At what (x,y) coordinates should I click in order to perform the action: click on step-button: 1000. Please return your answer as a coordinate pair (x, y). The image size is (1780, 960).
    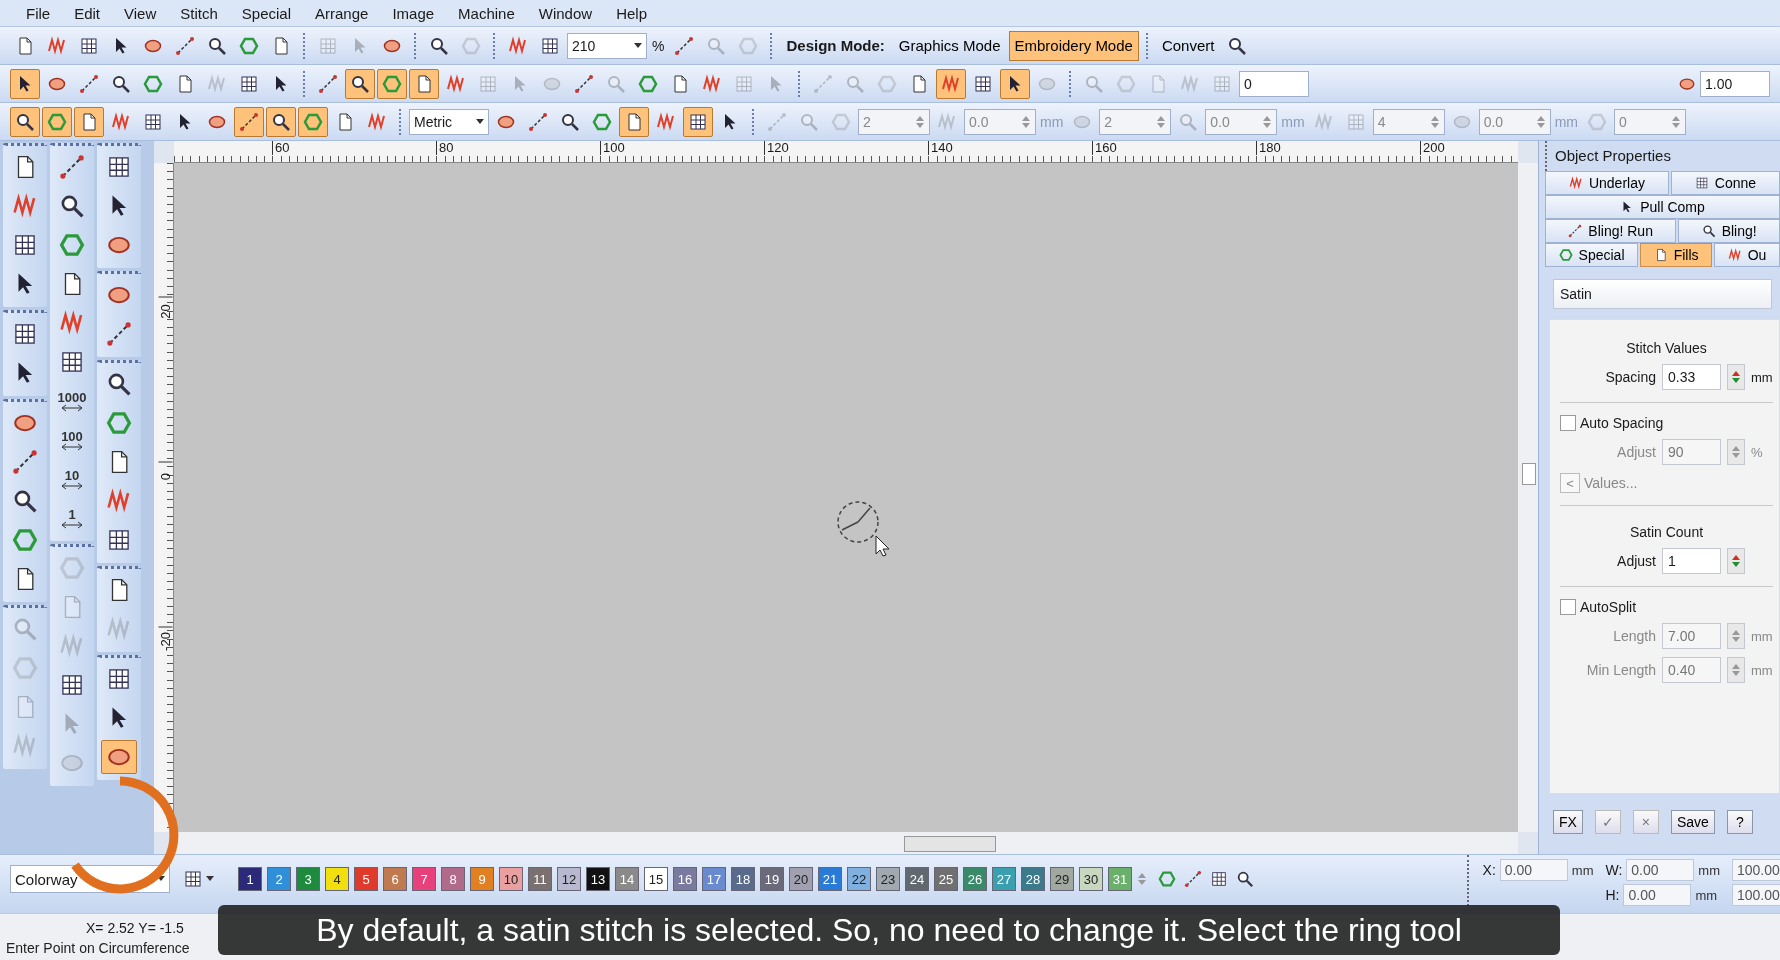
    Looking at the image, I should click on (72, 401).